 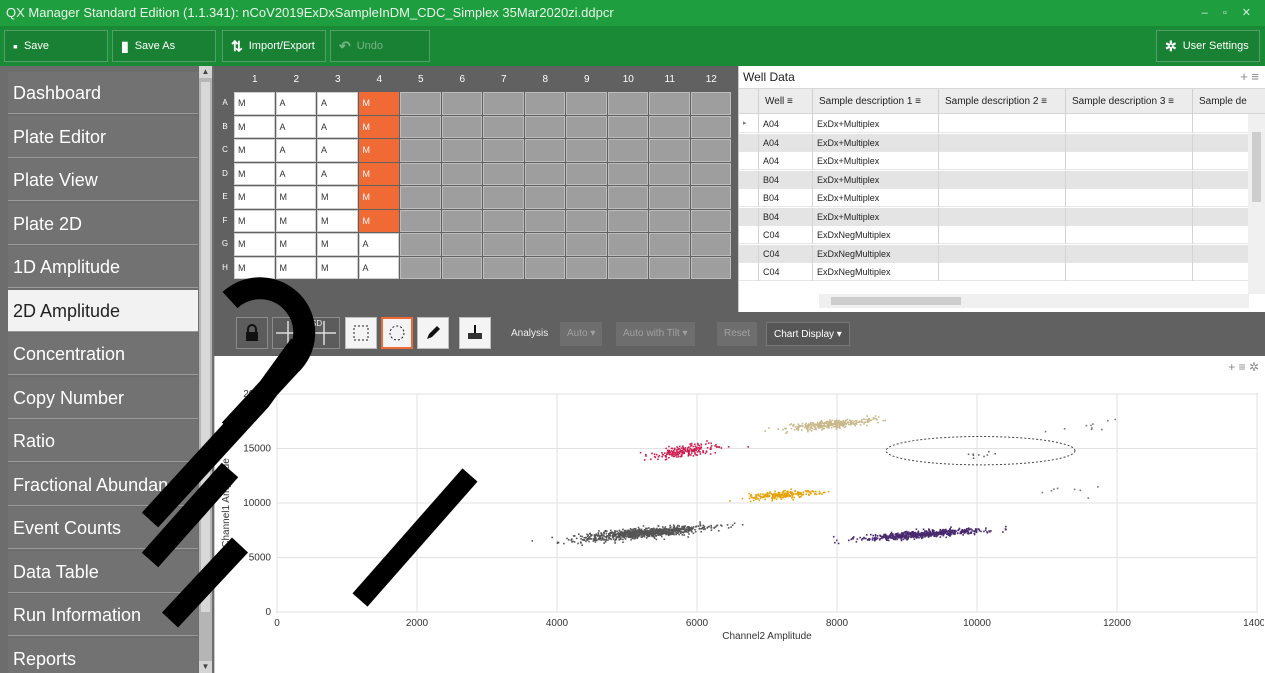 I want to click on sidebar-scrollbar: ▲ ▼, so click(x=205, y=369).